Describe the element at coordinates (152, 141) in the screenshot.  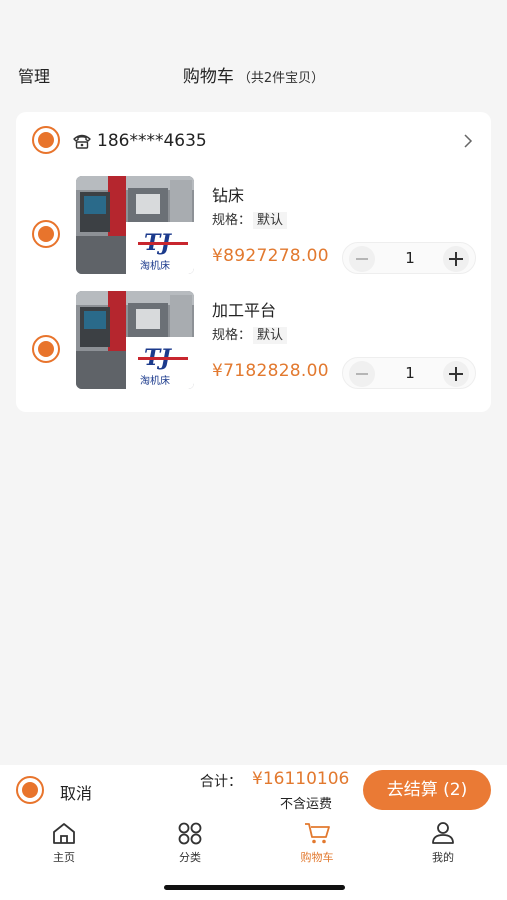
I see `shop-name: 186****4635` at that location.